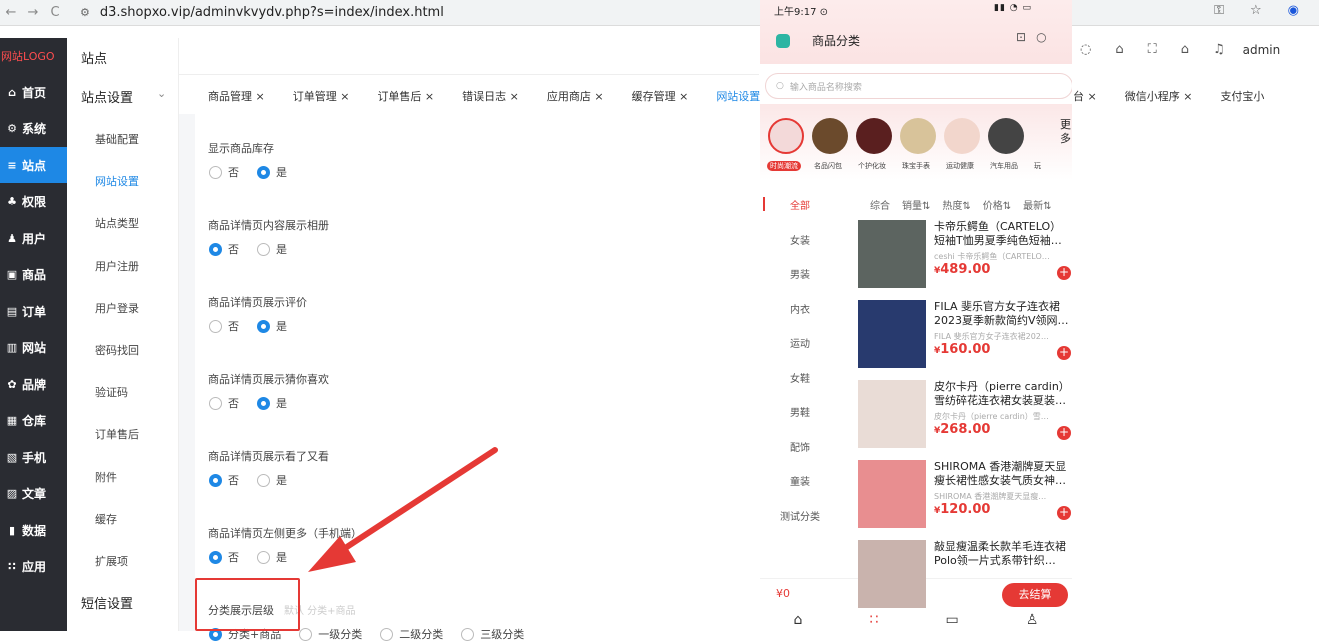 The height and width of the screenshot is (642, 1319). I want to click on category-label: 时尚潮流, so click(784, 166).